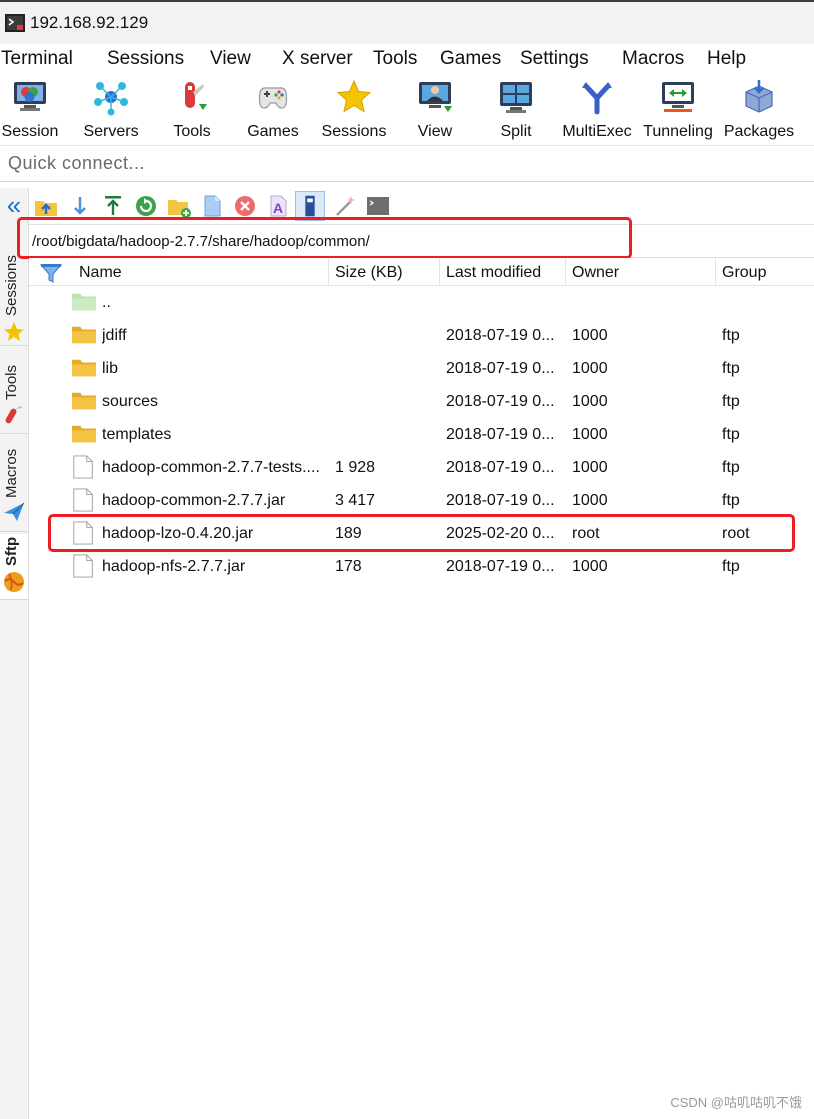 The width and height of the screenshot is (814, 1119). I want to click on column-header-owner: Owner, so click(641, 272).